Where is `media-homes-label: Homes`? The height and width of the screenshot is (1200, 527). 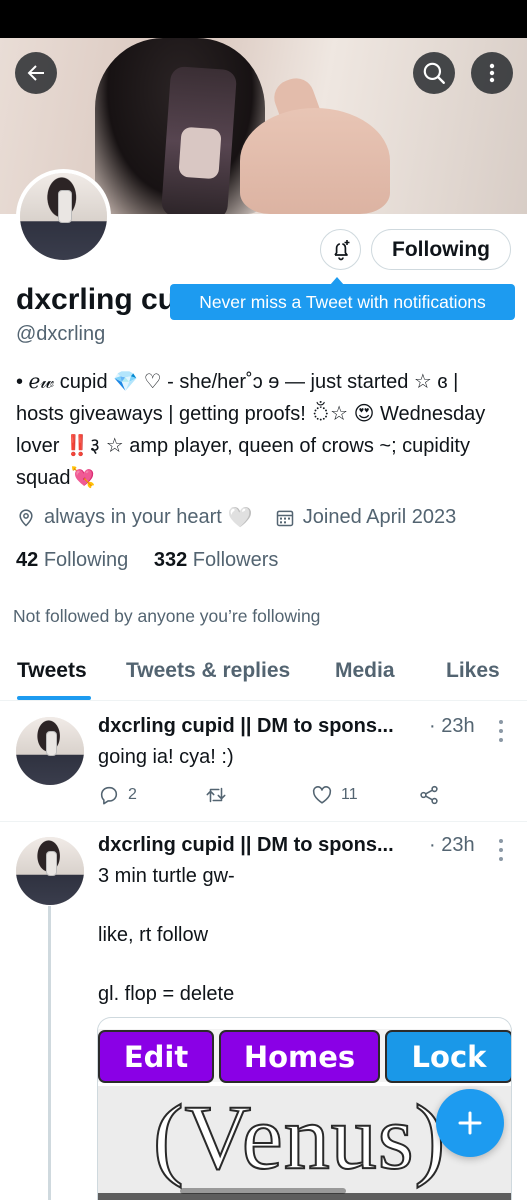
media-homes-label: Homes is located at coordinates (299, 1056).